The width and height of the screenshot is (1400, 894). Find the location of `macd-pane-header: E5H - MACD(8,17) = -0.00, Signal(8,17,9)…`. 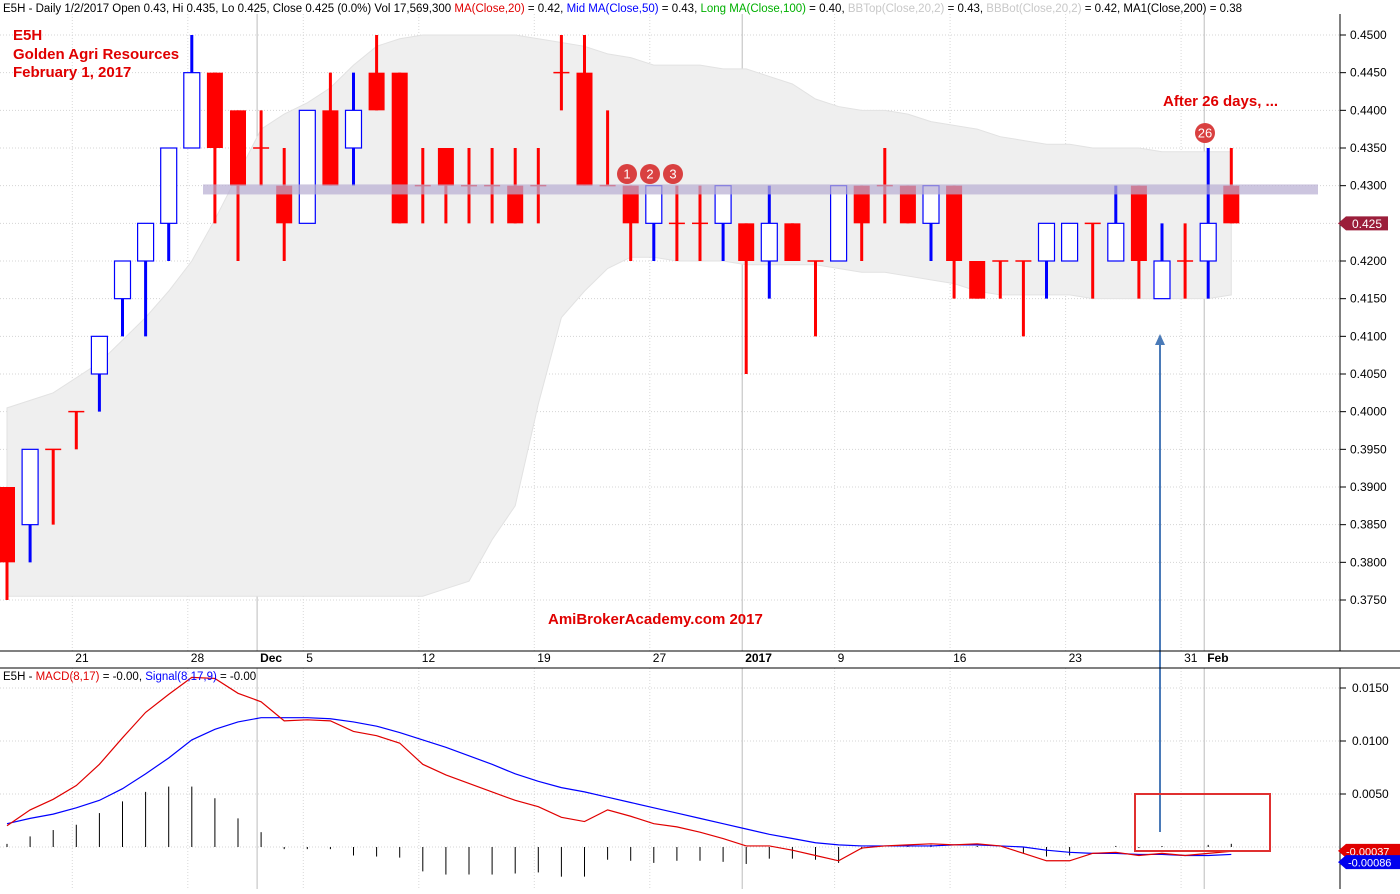

macd-pane-header: E5H - MACD(8,17) = -0.00, Signal(8,17,9)… is located at coordinates (129, 677).